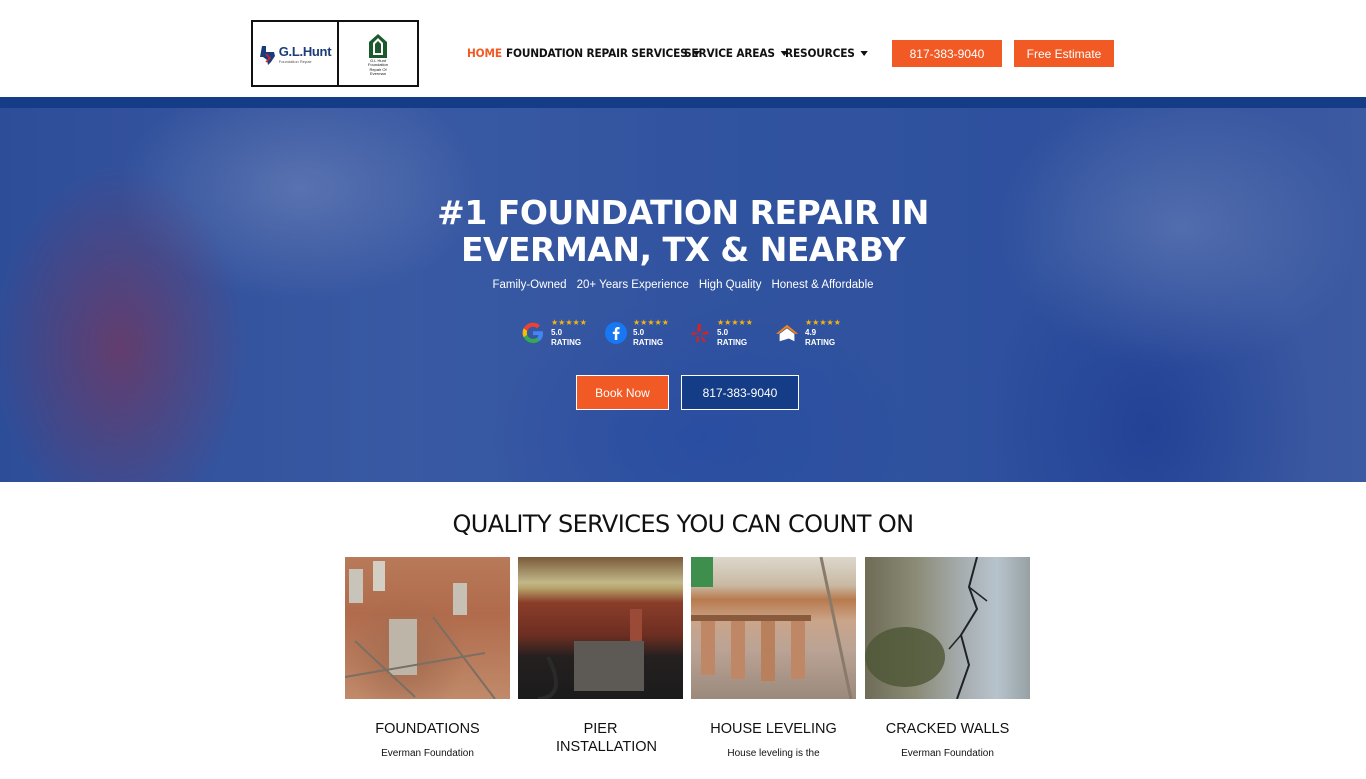 Image resolution: width=1366 pixels, height=779 pixels. Describe the element at coordinates (822, 285) in the screenshot. I see `feature-affordable: Honest & Affordable` at that location.